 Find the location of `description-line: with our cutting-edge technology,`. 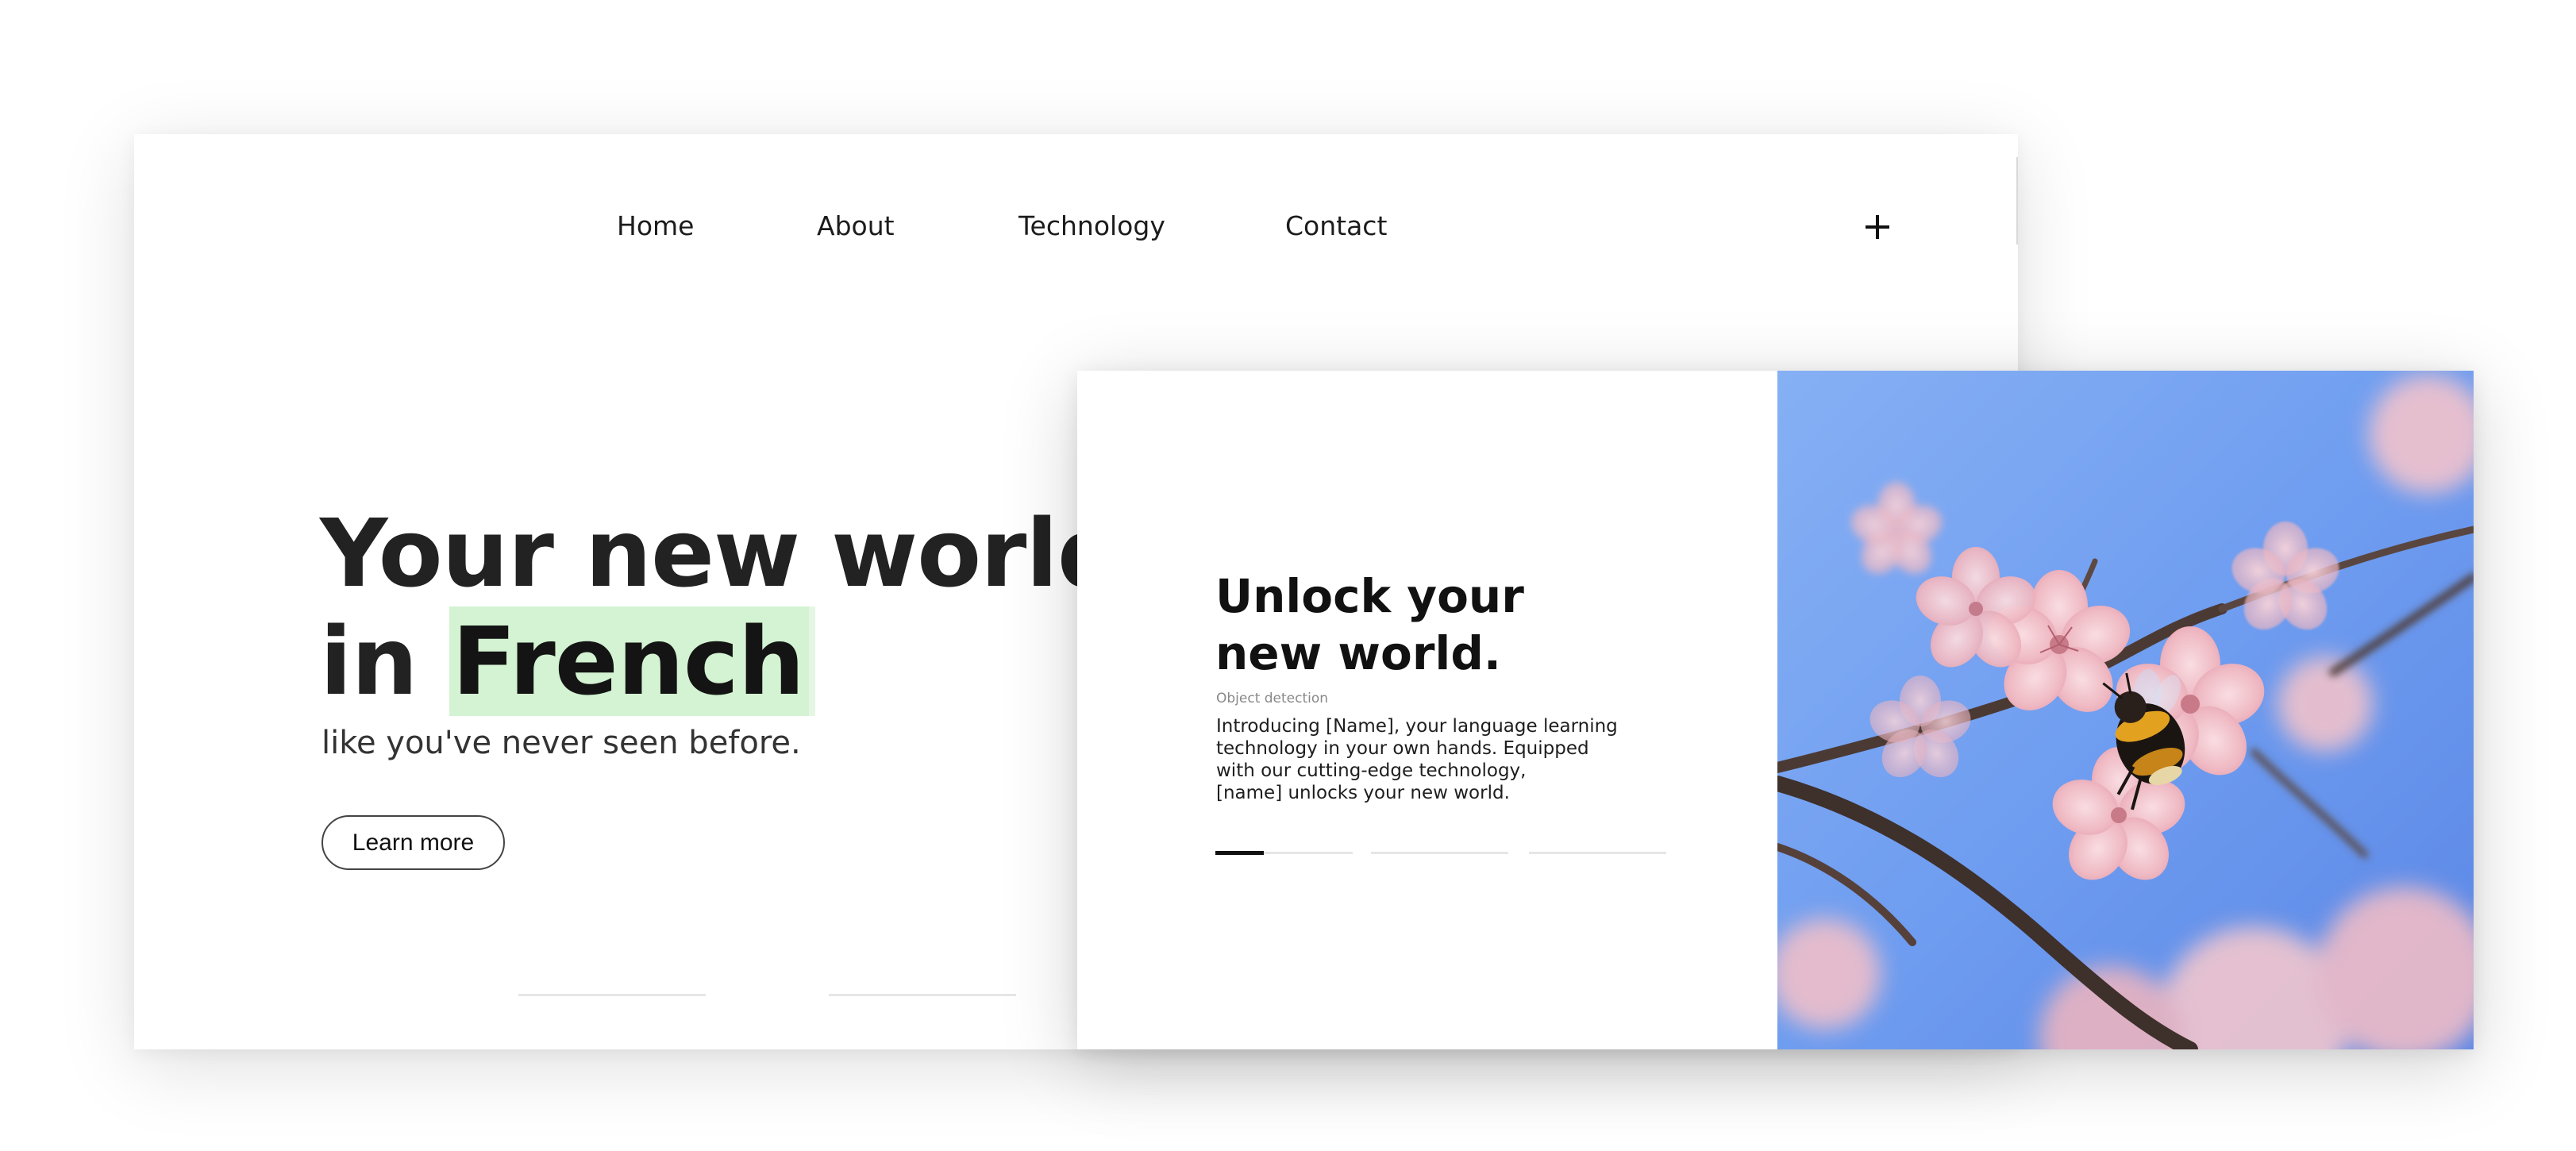

description-line: with our cutting-edge technology, is located at coordinates (1371, 771).